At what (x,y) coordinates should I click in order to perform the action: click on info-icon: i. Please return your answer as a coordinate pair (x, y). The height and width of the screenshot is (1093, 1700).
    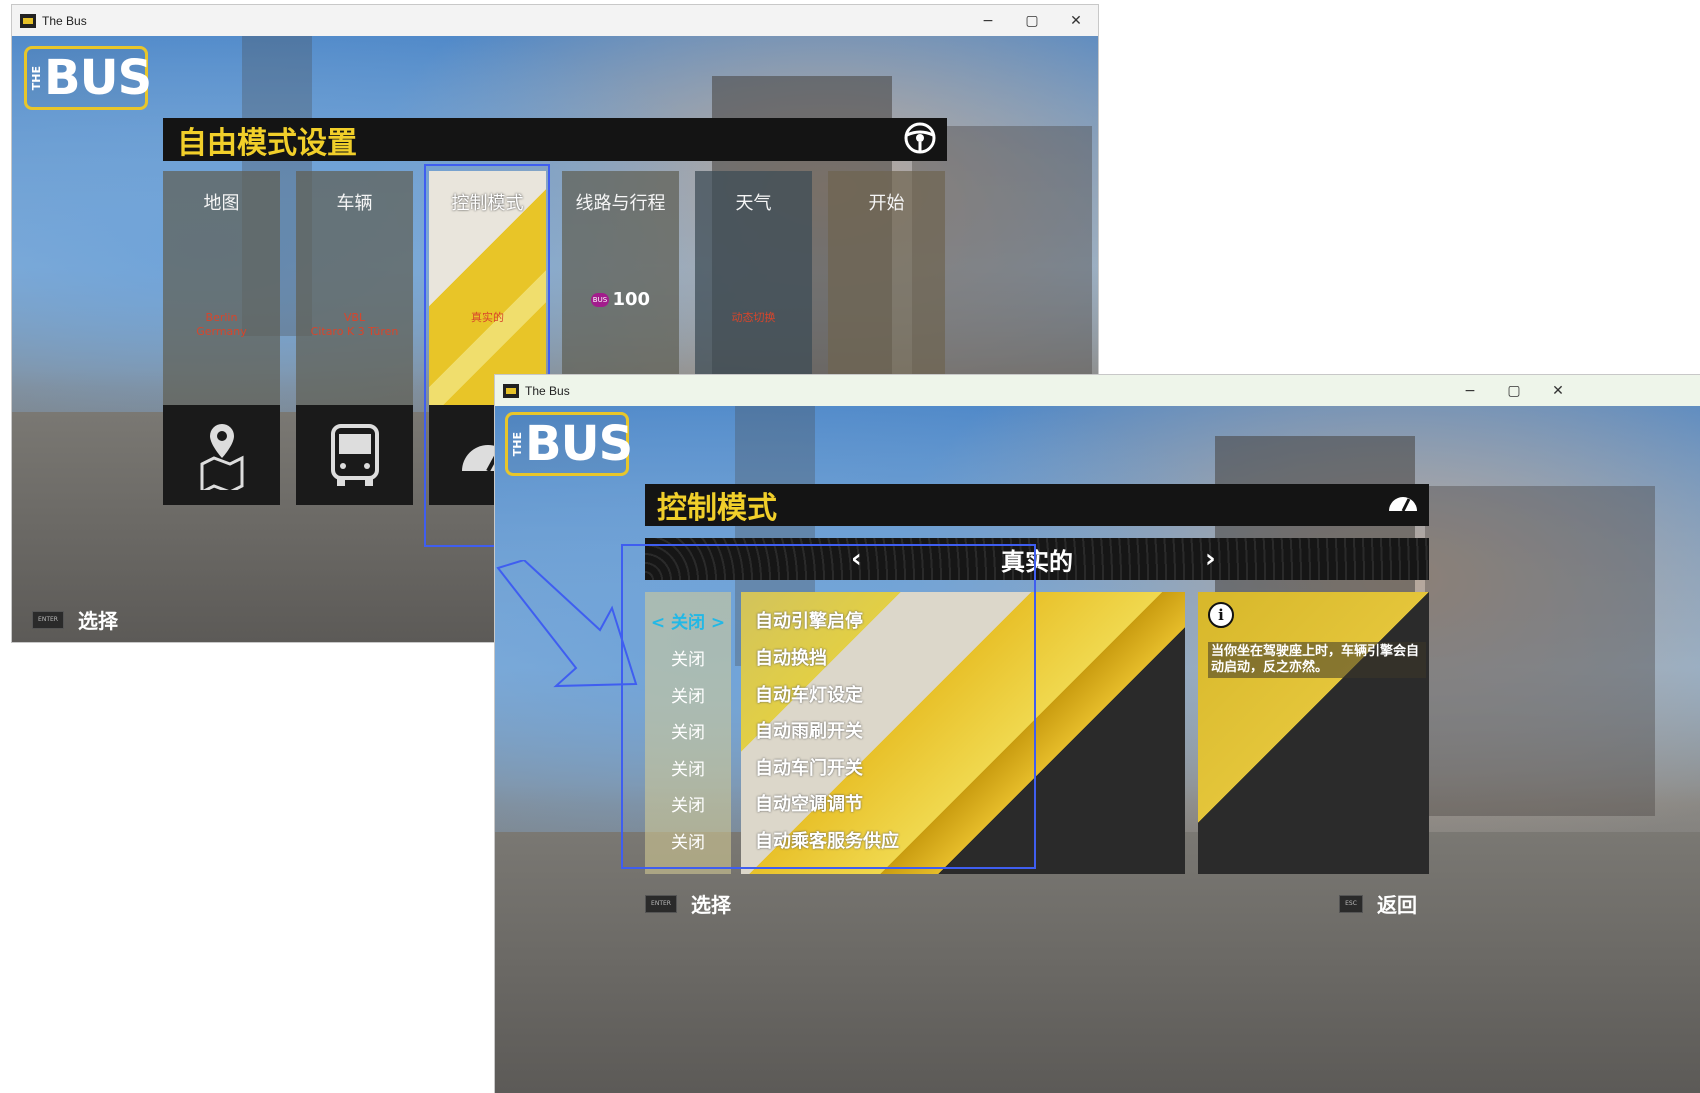
    Looking at the image, I should click on (1221, 615).